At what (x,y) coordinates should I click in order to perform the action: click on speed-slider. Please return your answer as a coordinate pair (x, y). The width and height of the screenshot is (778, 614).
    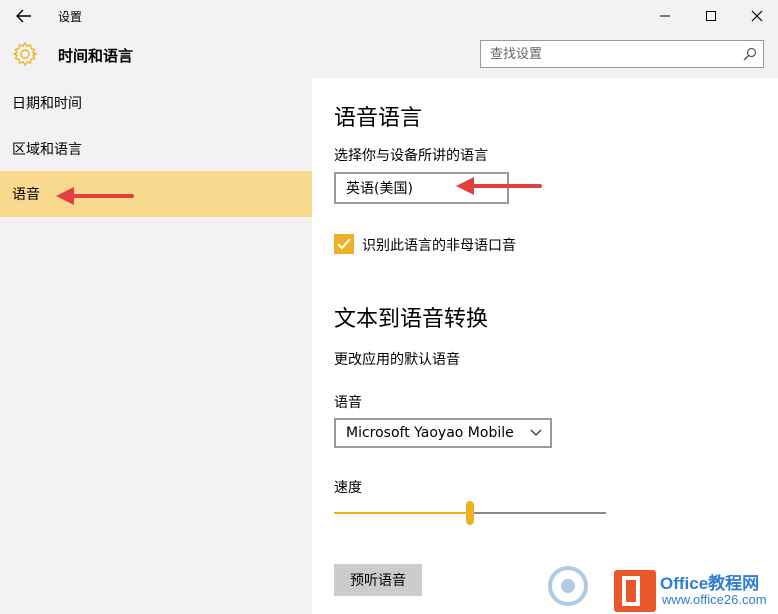
    Looking at the image, I should click on (470, 513).